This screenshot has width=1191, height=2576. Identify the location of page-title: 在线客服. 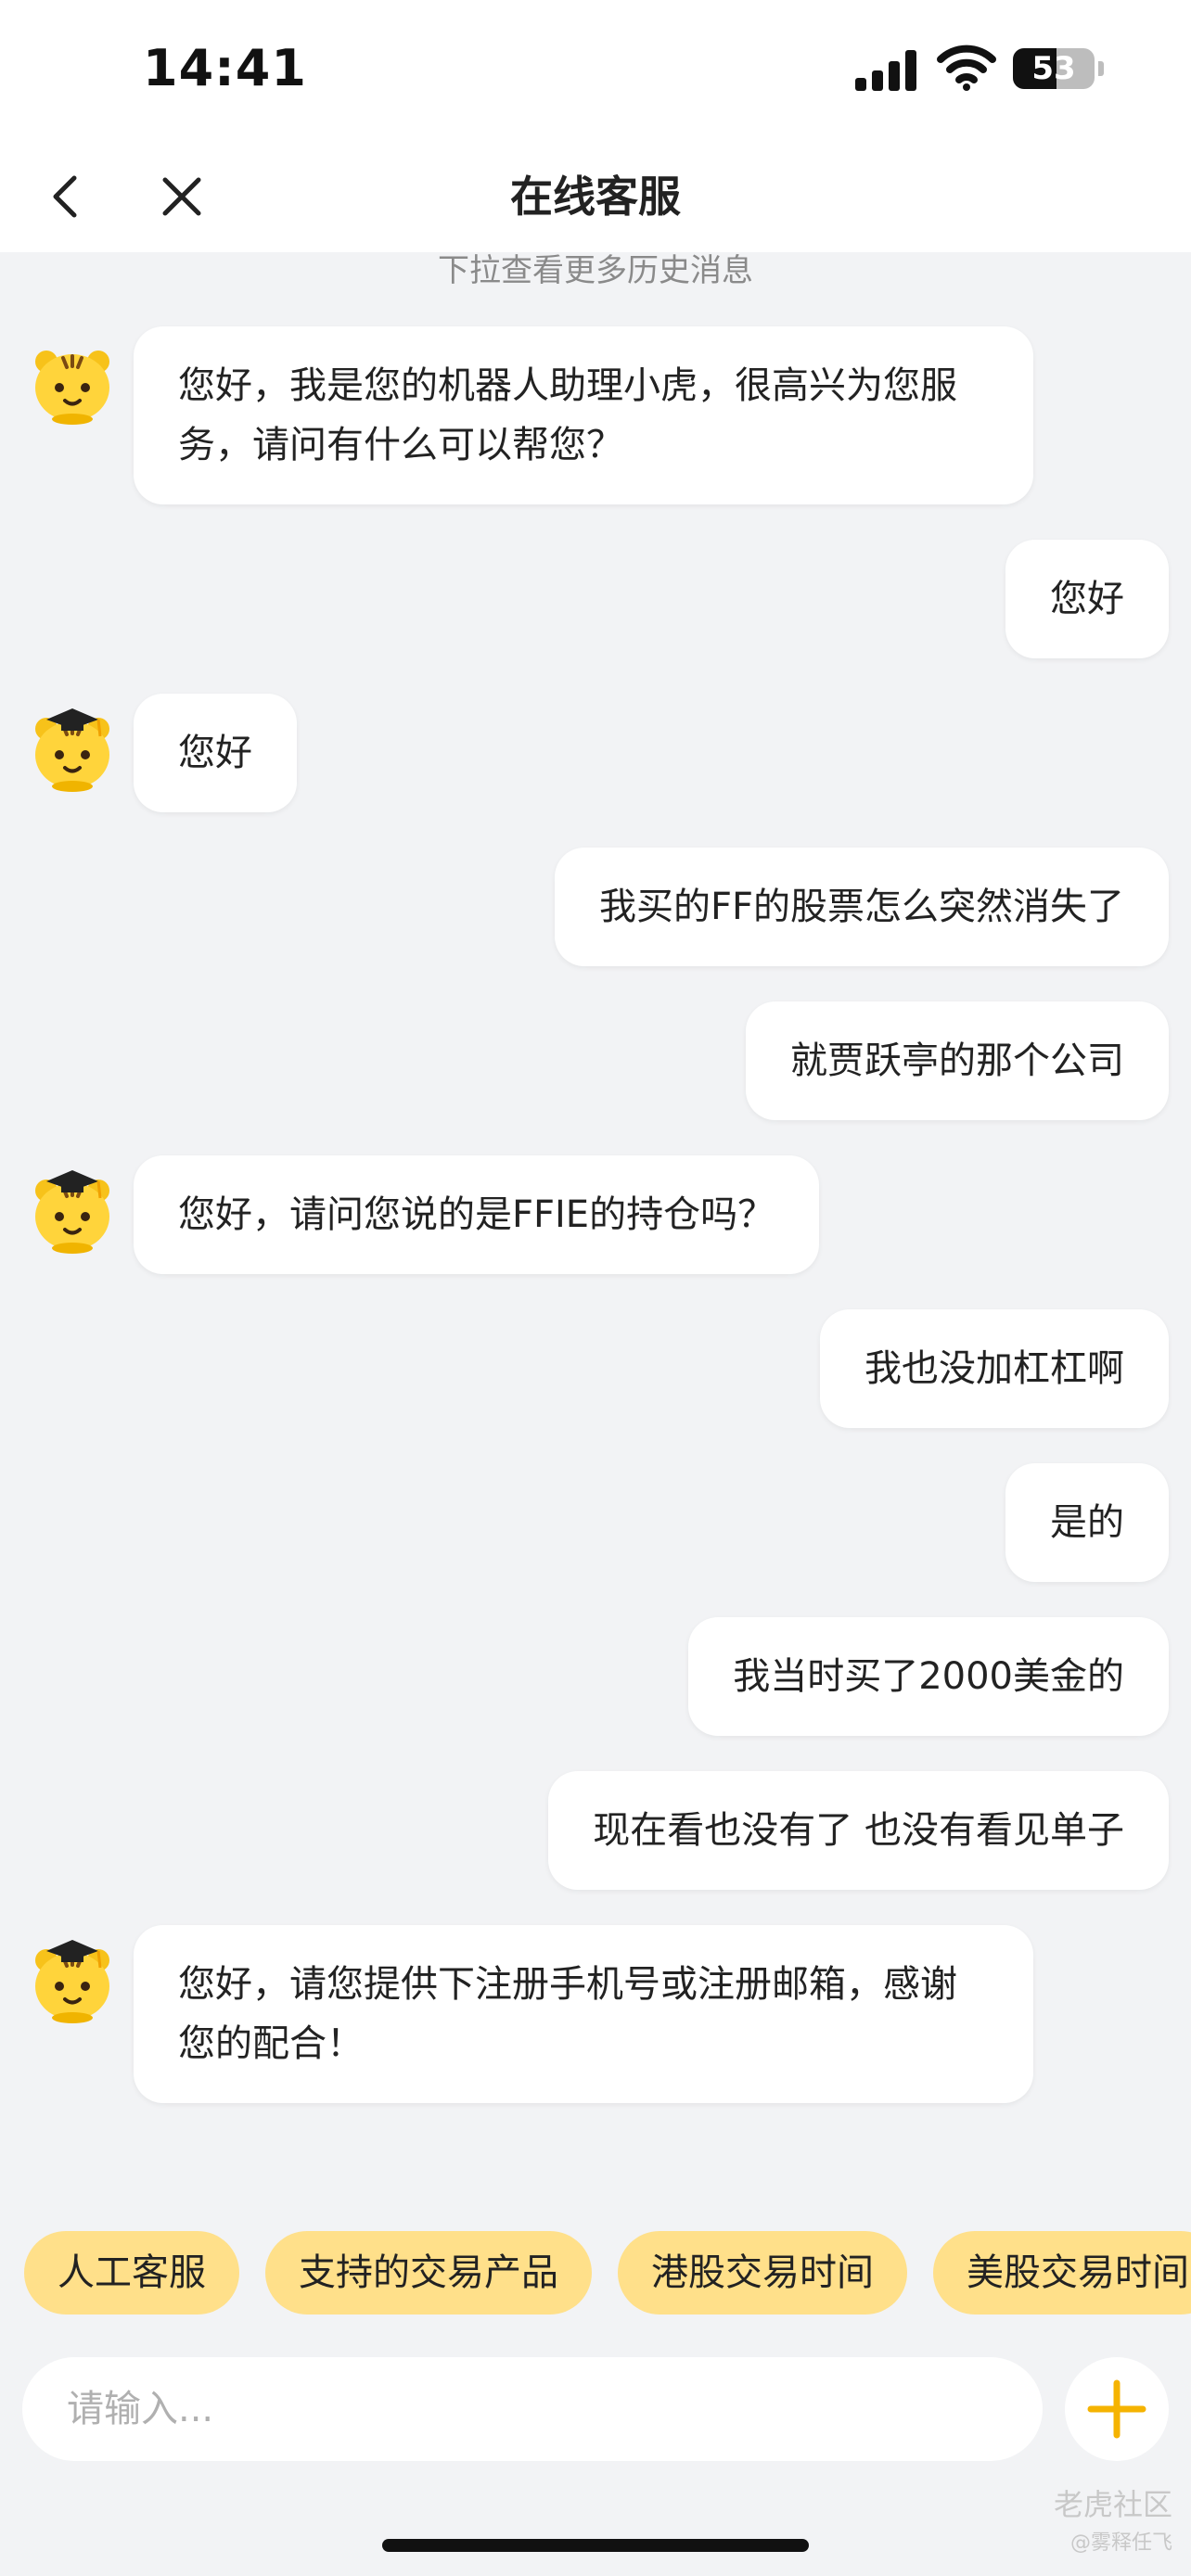
(595, 197).